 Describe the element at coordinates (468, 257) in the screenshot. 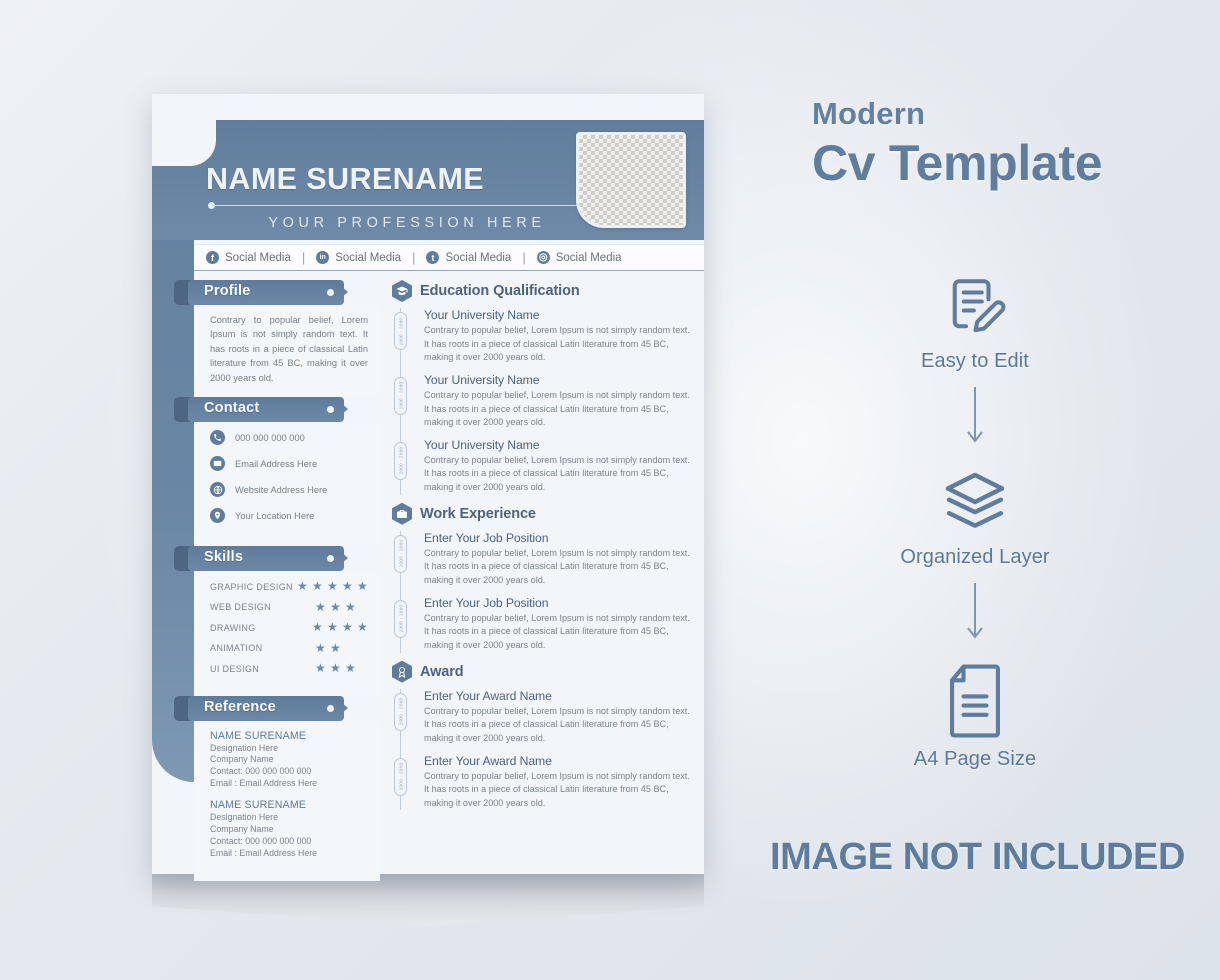

I see `social-item-twitter: t Social Media` at that location.